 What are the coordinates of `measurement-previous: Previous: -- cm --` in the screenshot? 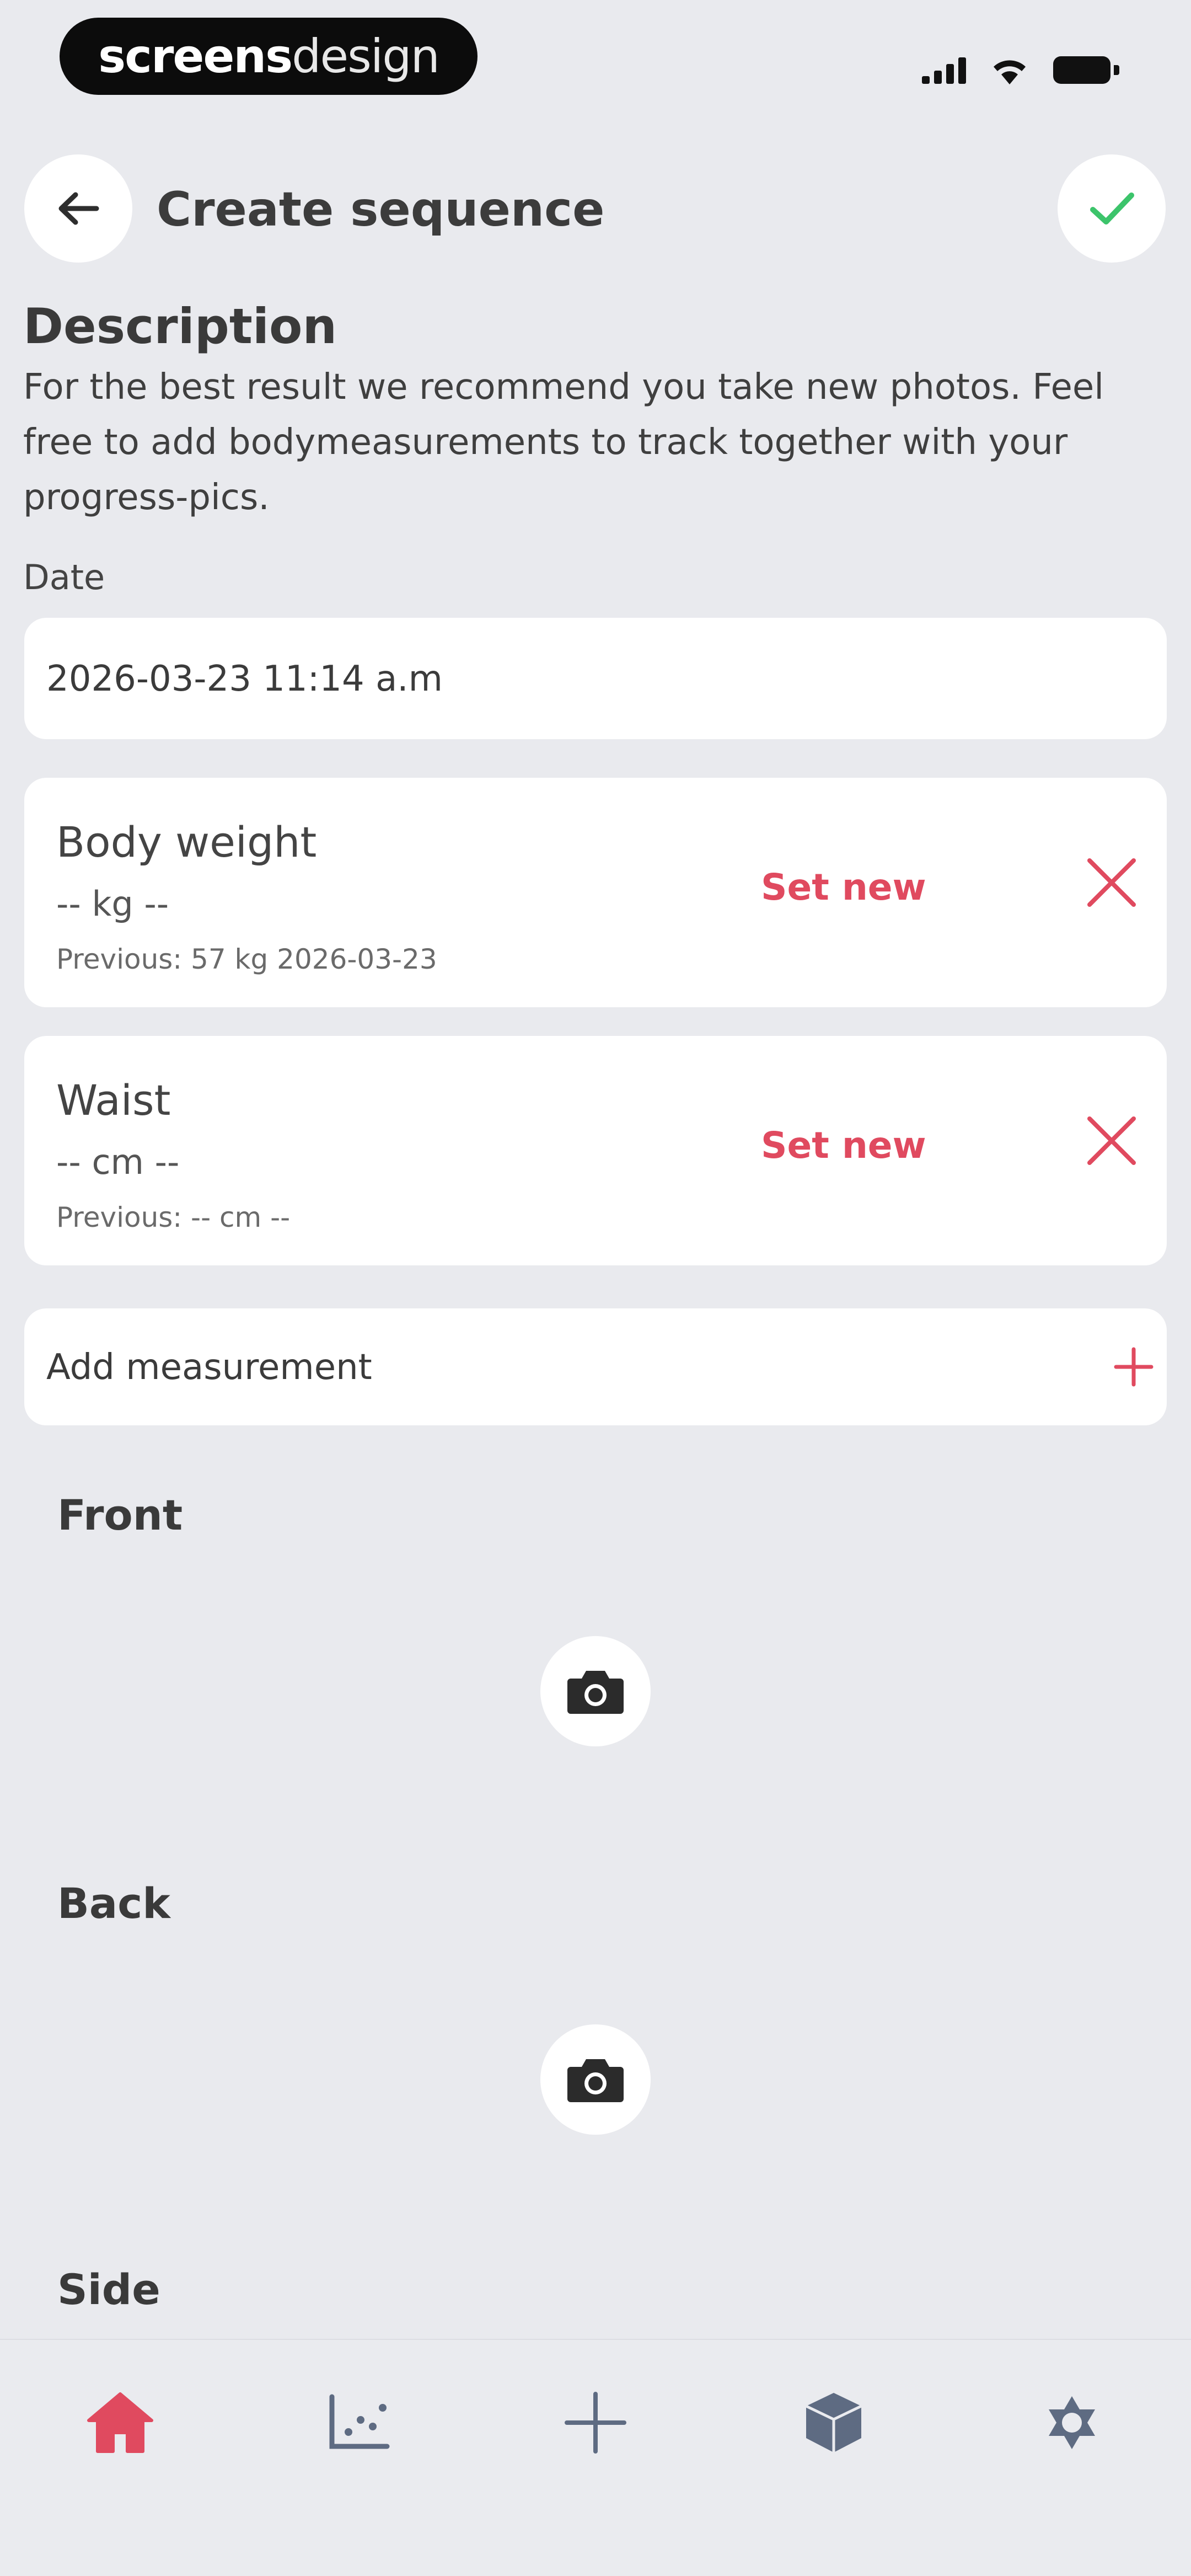 It's located at (173, 1217).